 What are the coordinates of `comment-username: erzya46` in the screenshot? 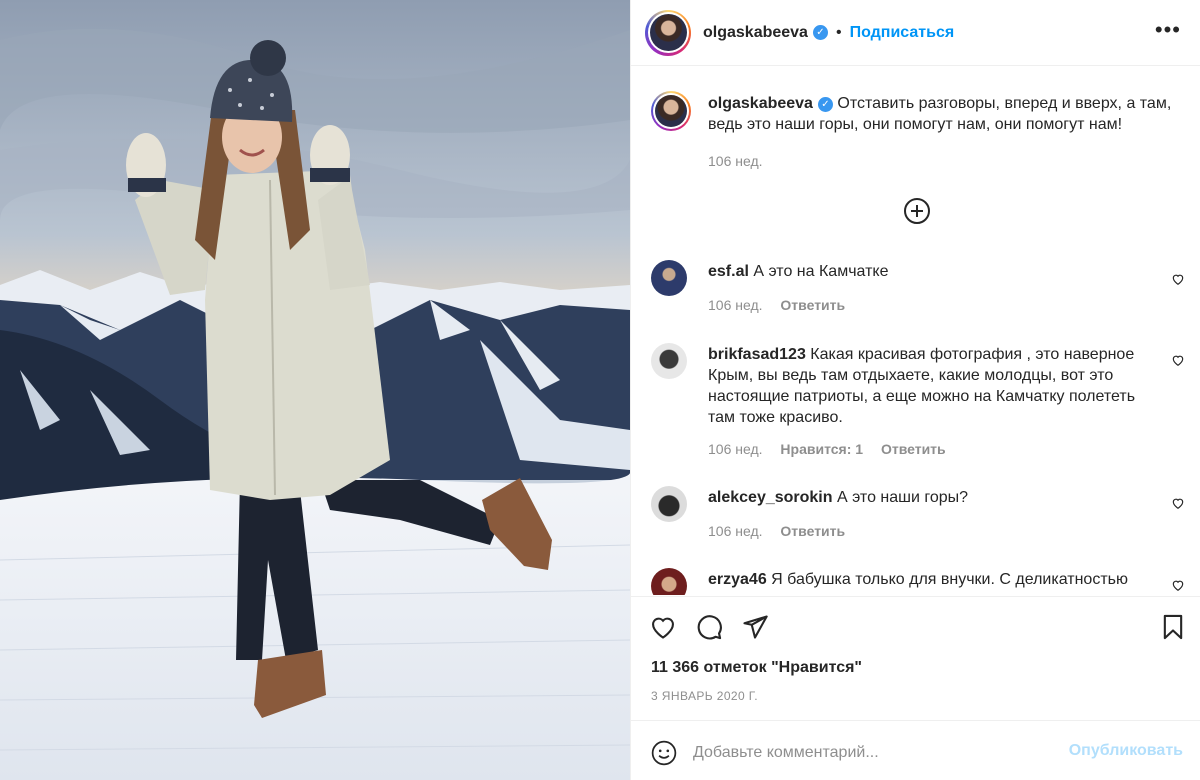 It's located at (737, 579).